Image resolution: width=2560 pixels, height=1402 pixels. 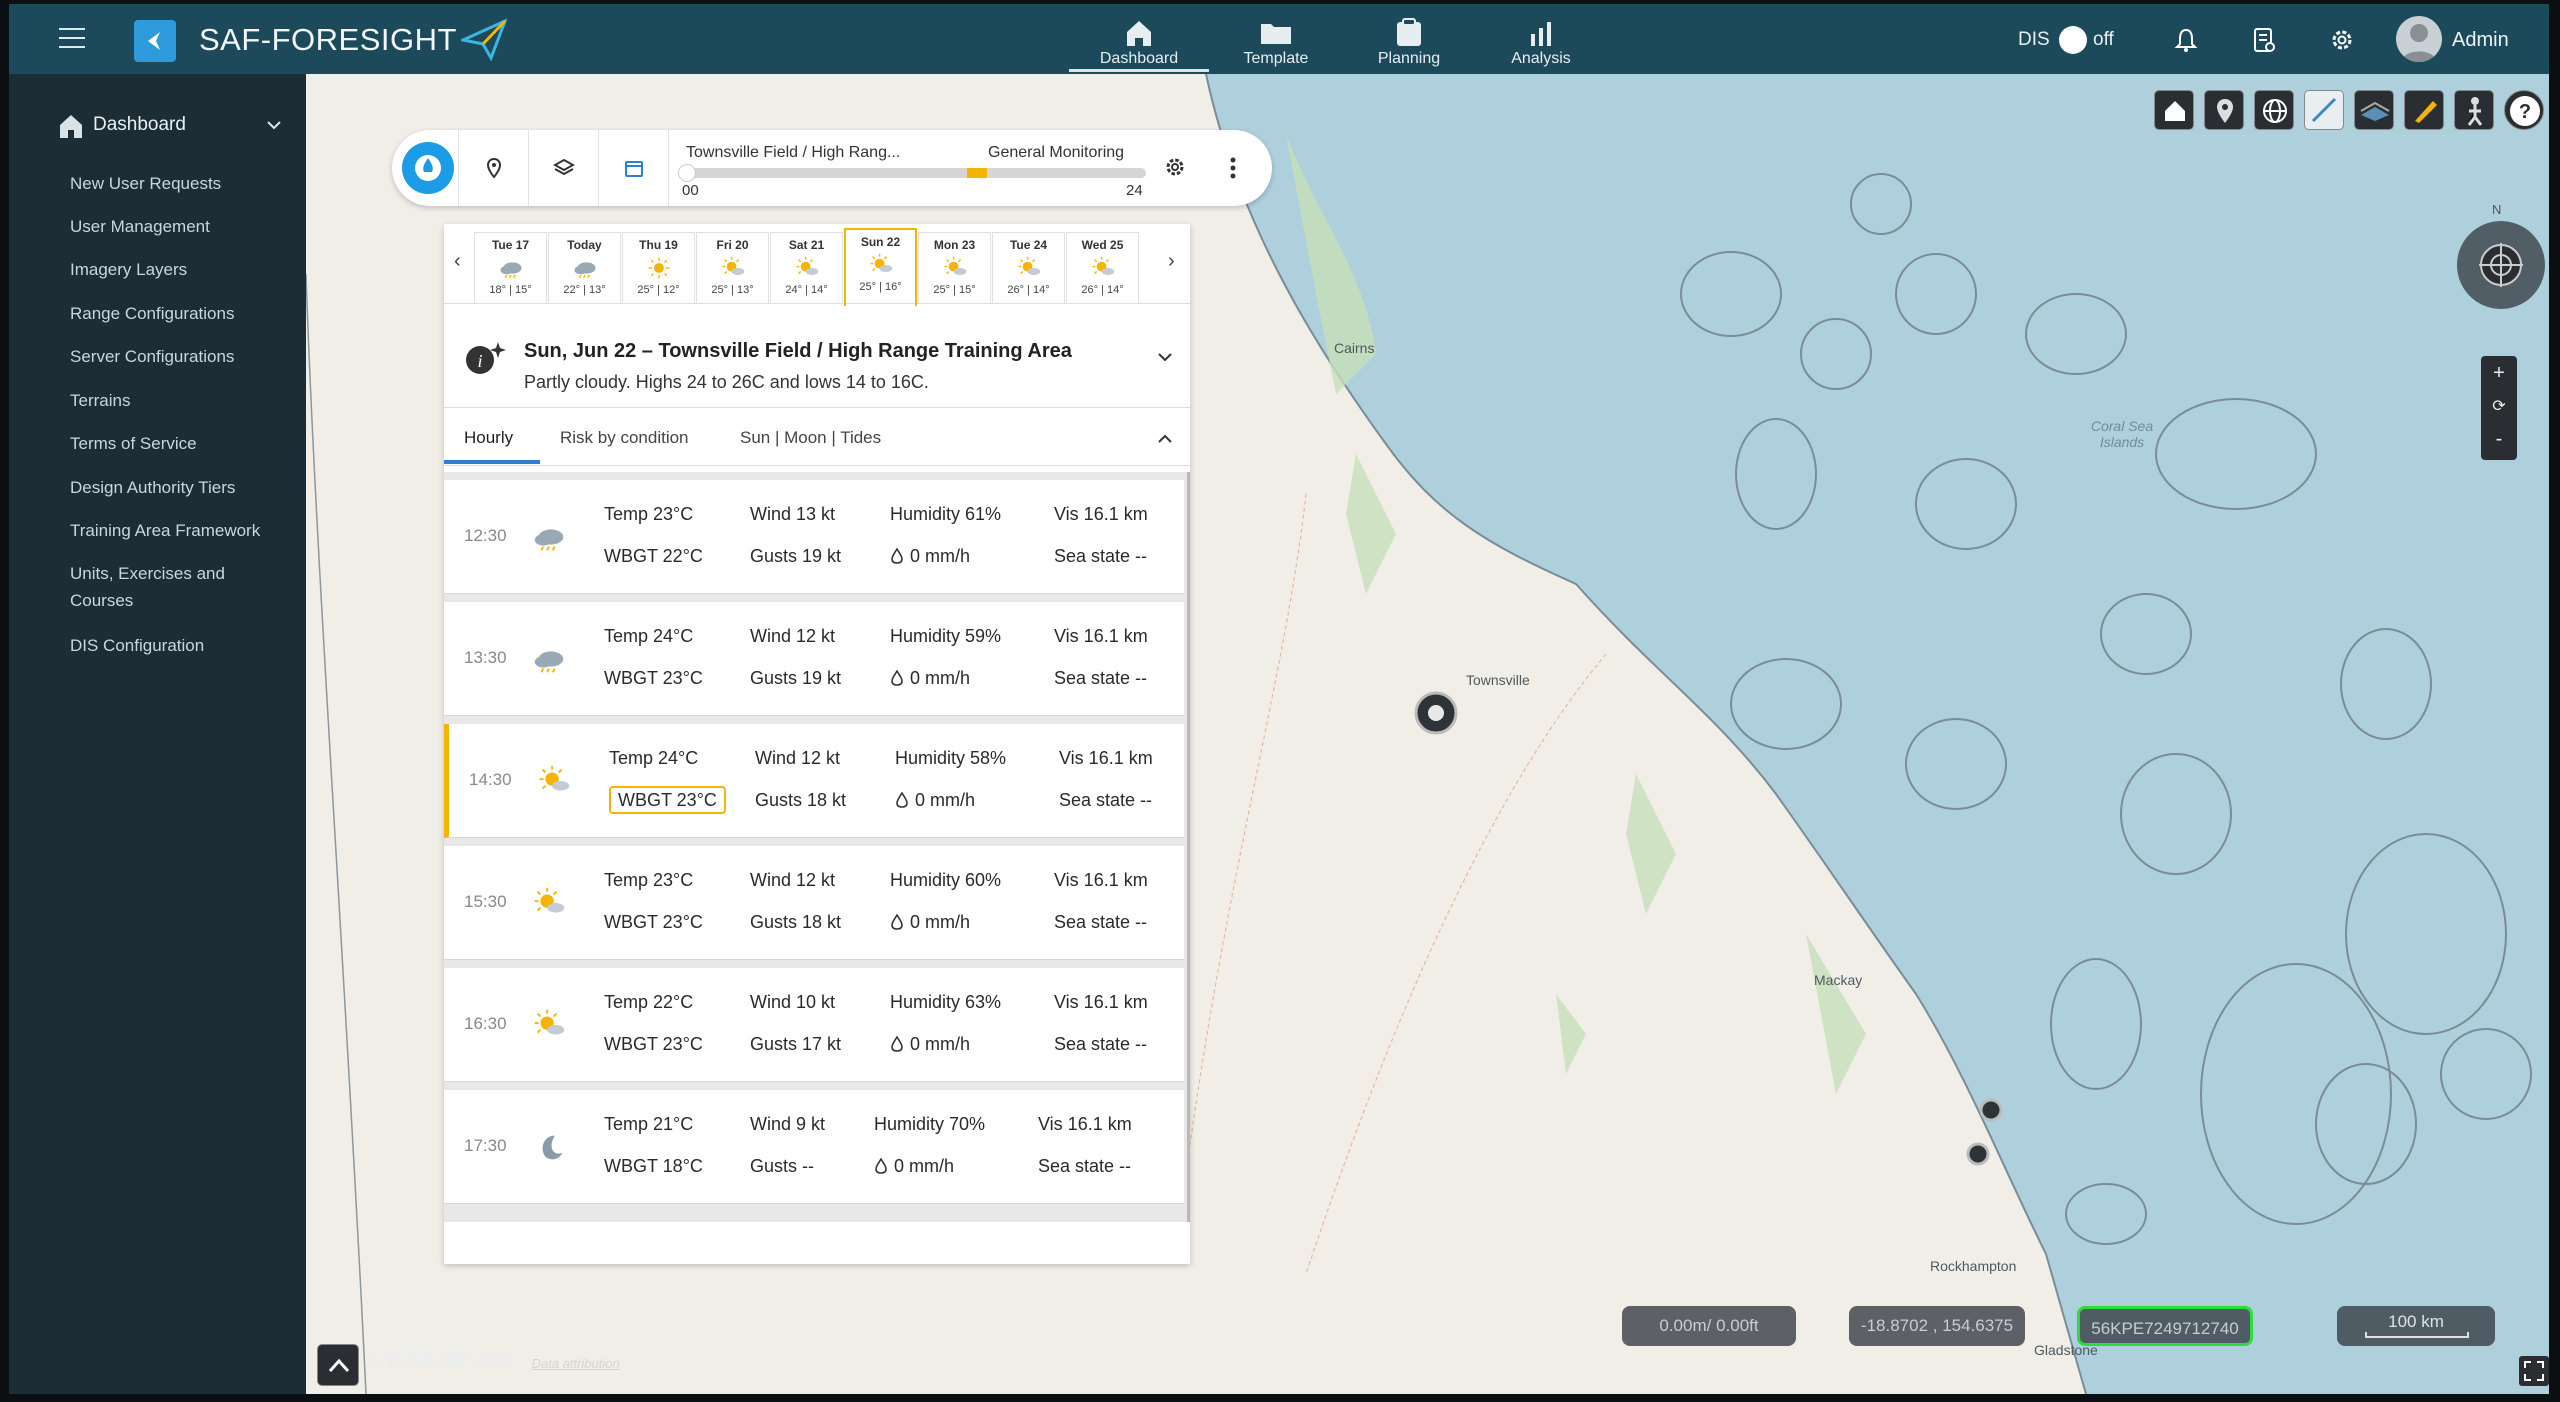 I want to click on sidebar-item-terrains: Terrains, so click(x=177, y=400).